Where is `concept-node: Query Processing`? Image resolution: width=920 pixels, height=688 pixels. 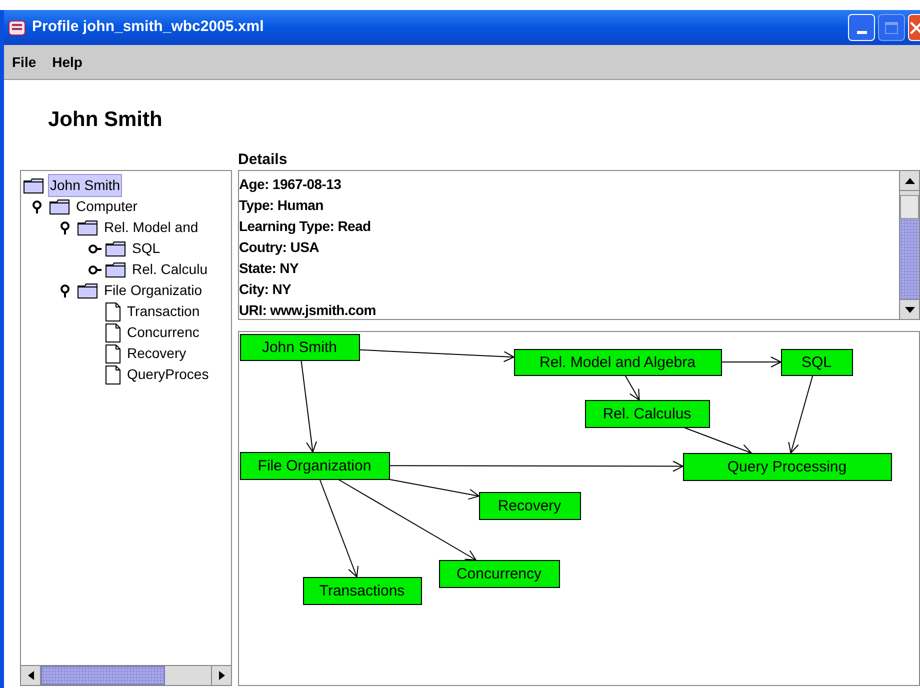 concept-node: Query Processing is located at coordinates (787, 467).